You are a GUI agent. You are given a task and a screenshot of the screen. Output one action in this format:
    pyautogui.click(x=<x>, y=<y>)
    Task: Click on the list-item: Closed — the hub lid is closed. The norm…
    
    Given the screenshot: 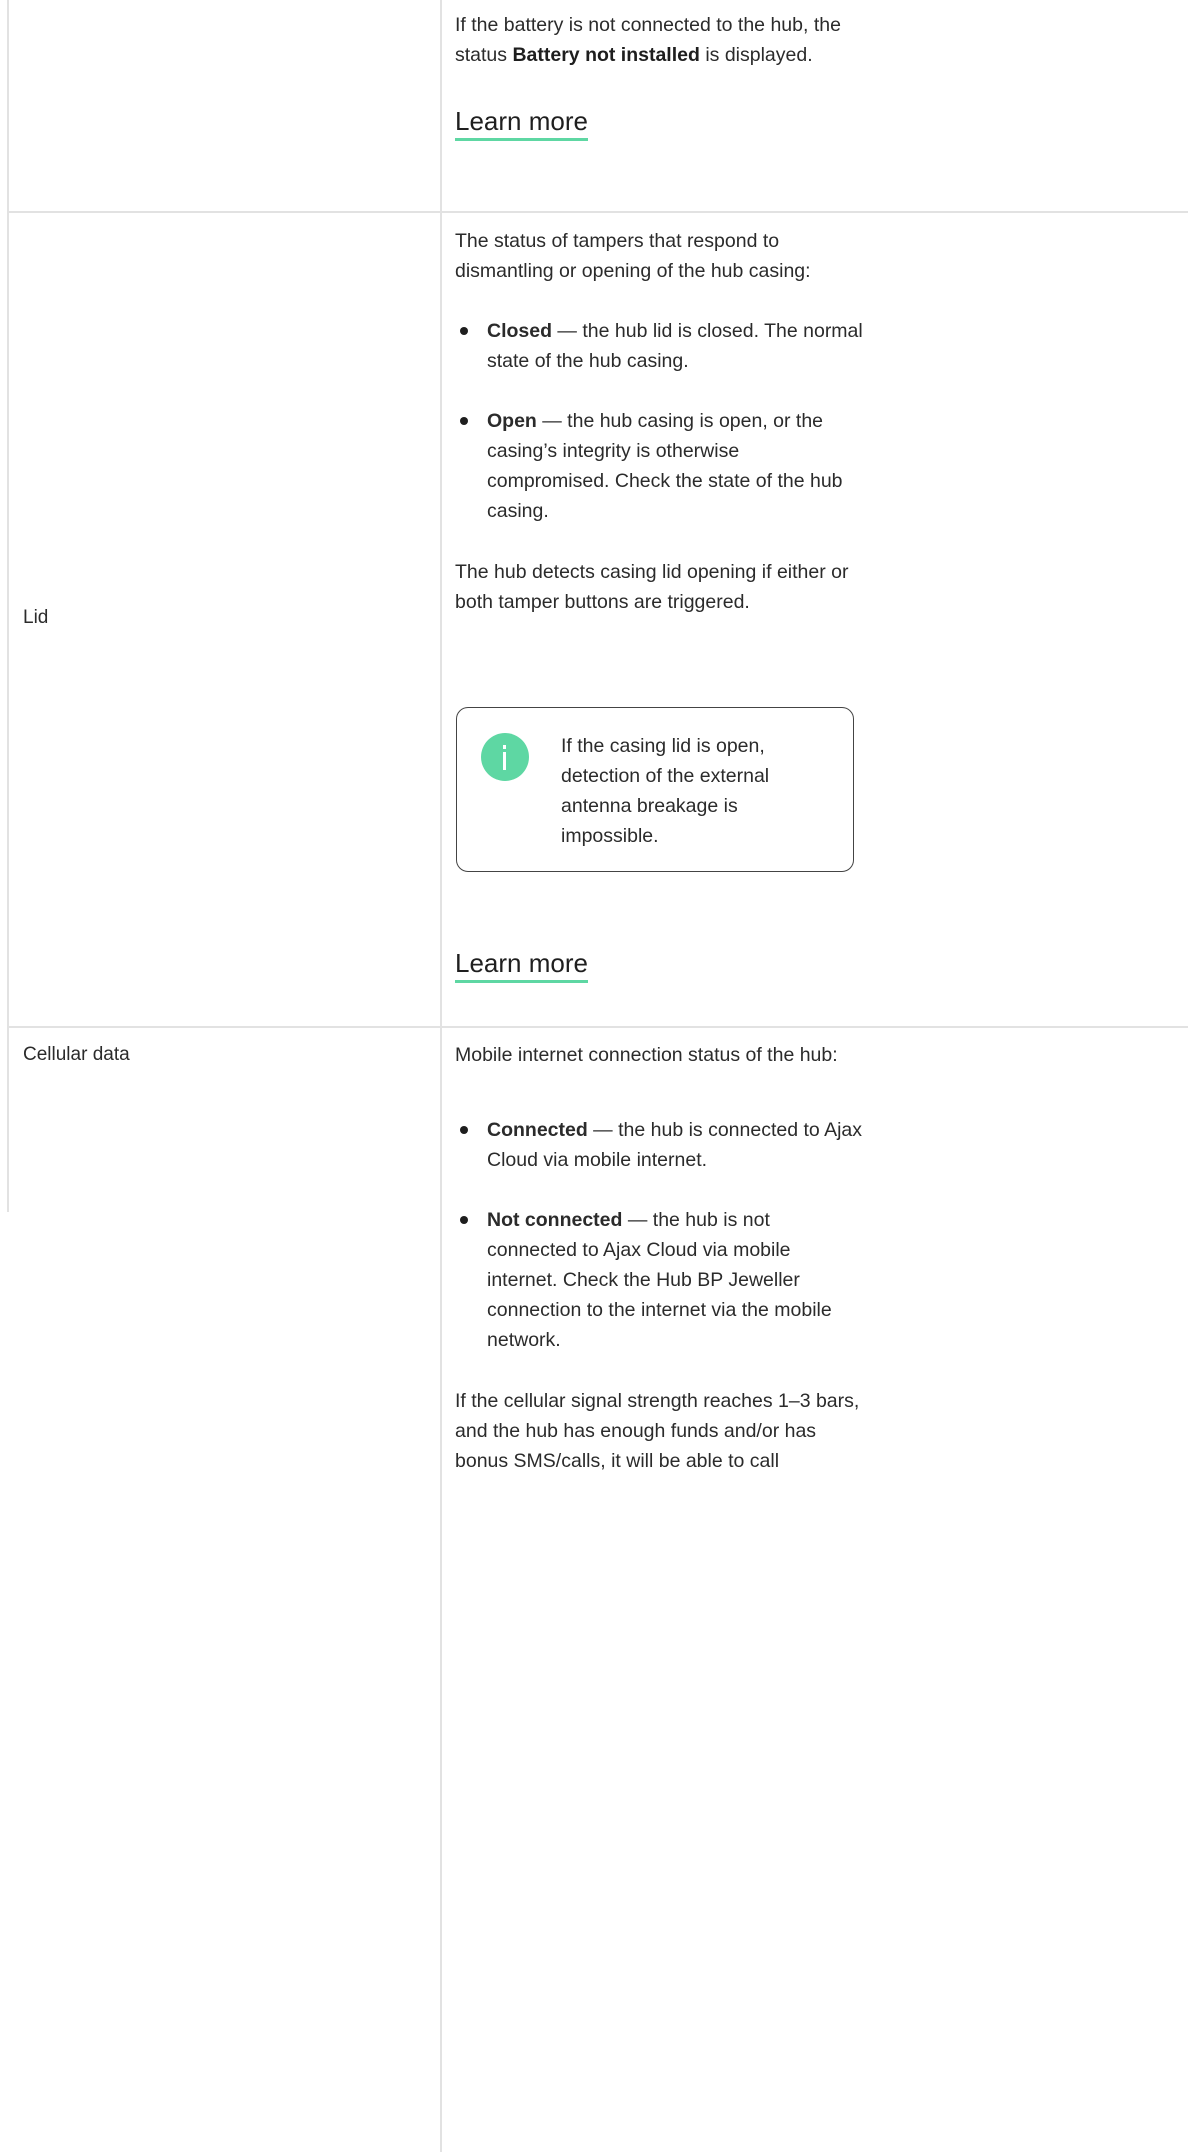 What is the action you would take?
    pyautogui.click(x=659, y=346)
    